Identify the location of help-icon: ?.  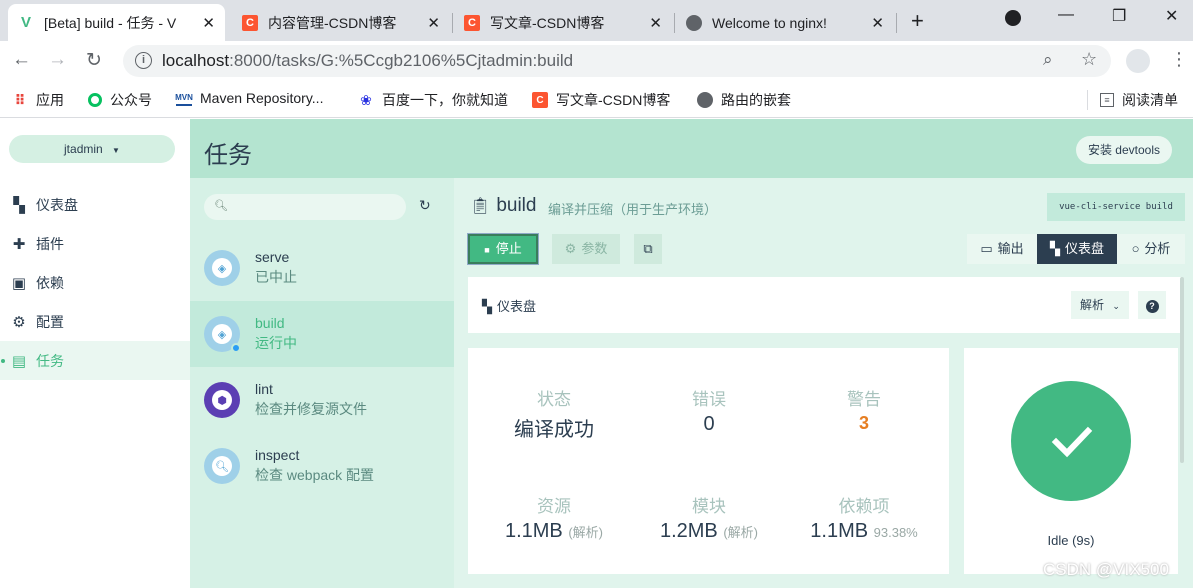
(1152, 306).